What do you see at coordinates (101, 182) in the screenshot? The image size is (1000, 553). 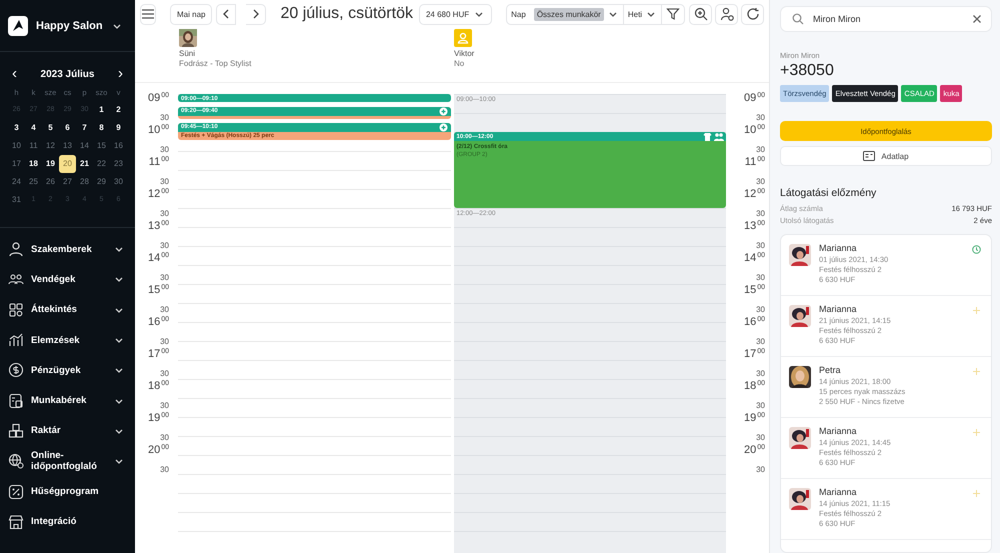 I see `calendar-day: 29` at bounding box center [101, 182].